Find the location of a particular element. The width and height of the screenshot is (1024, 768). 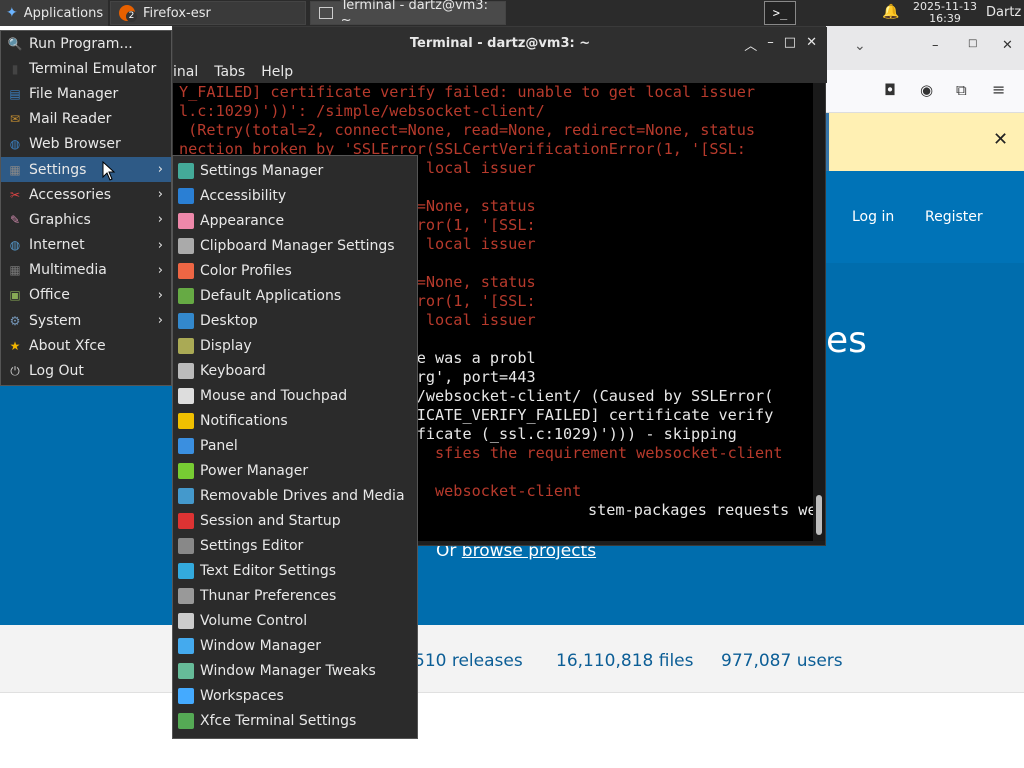

menu-item-internet: ◍ Internet › is located at coordinates (86, 245).